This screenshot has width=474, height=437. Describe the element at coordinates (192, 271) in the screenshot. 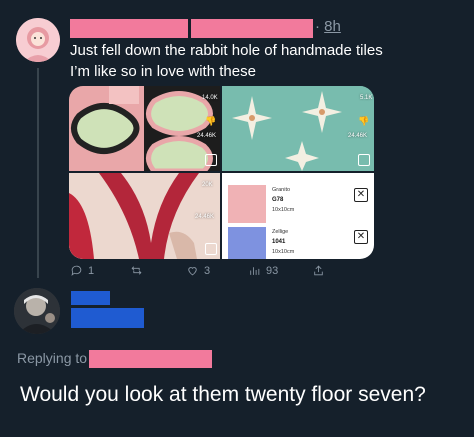

I see `heart-icon` at that location.